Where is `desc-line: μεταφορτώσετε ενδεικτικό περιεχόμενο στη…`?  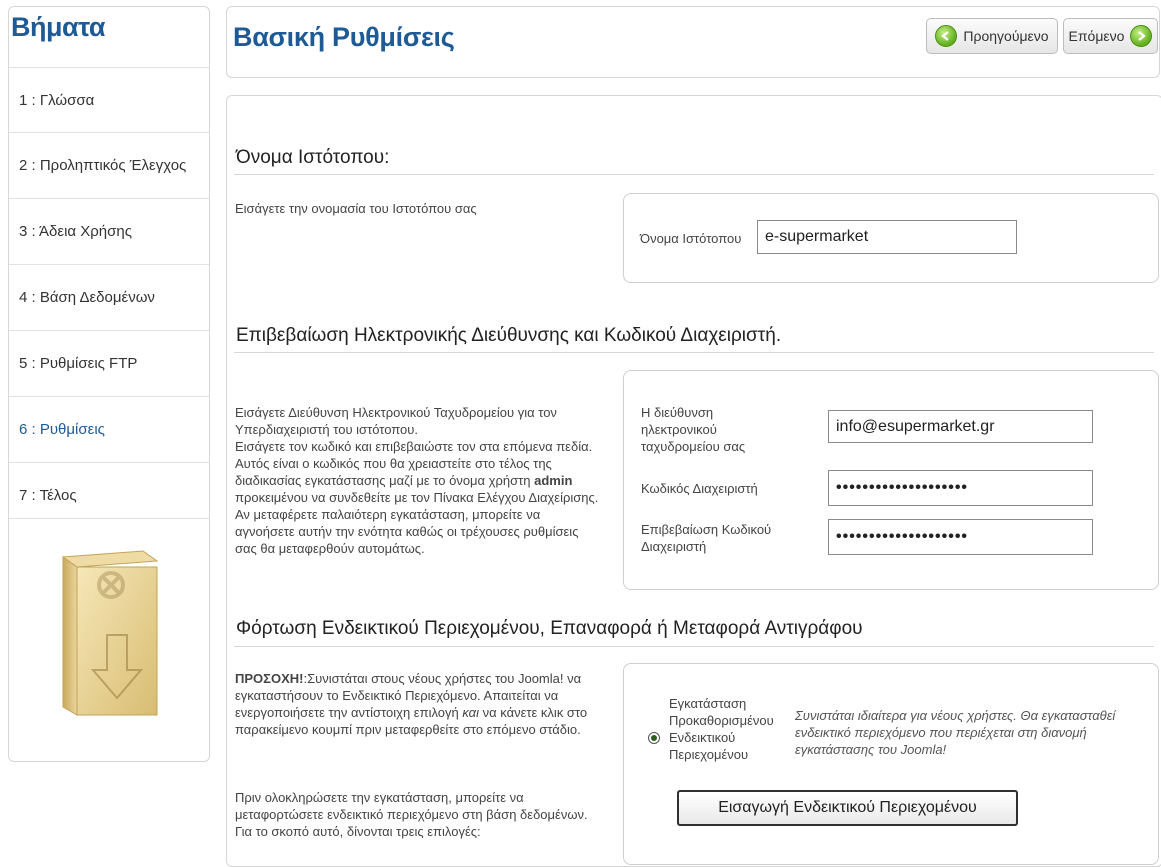
desc-line: μεταφορτώσετε ενδεικτικό περιεχόμενο στη… is located at coordinates (411, 814).